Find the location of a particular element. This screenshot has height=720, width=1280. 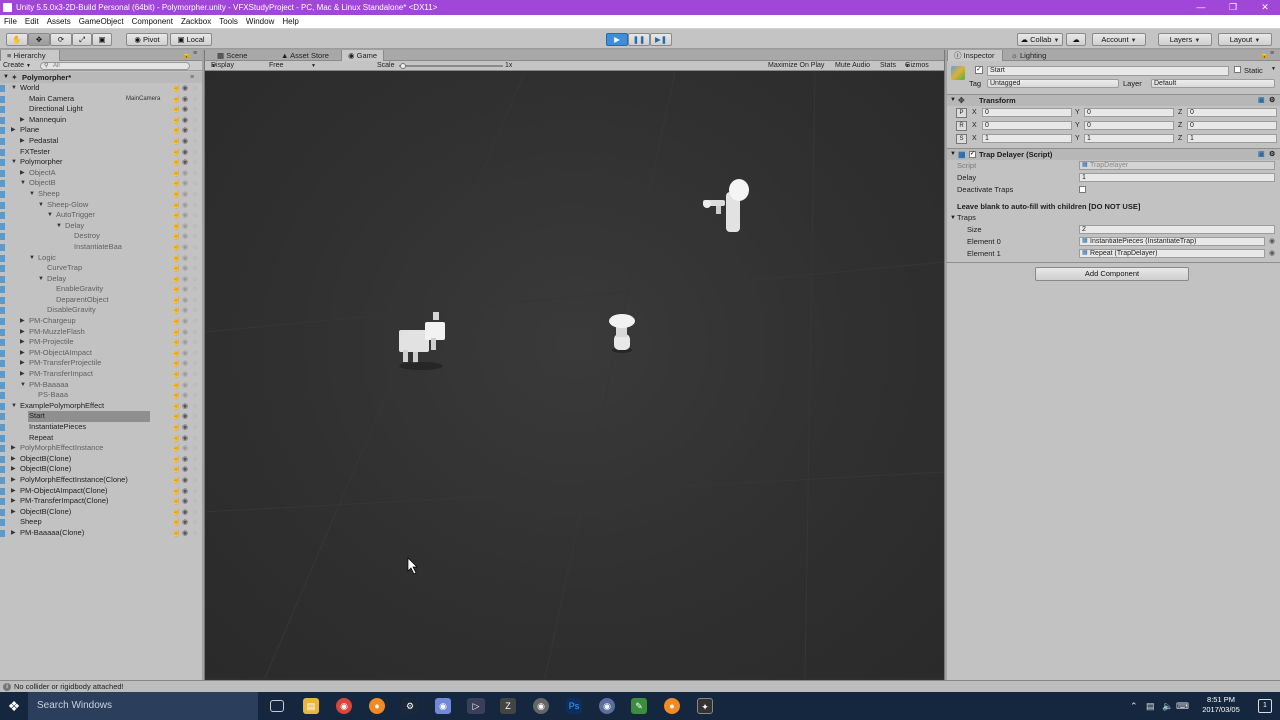

object-name-field: Start is located at coordinates (1108, 71).